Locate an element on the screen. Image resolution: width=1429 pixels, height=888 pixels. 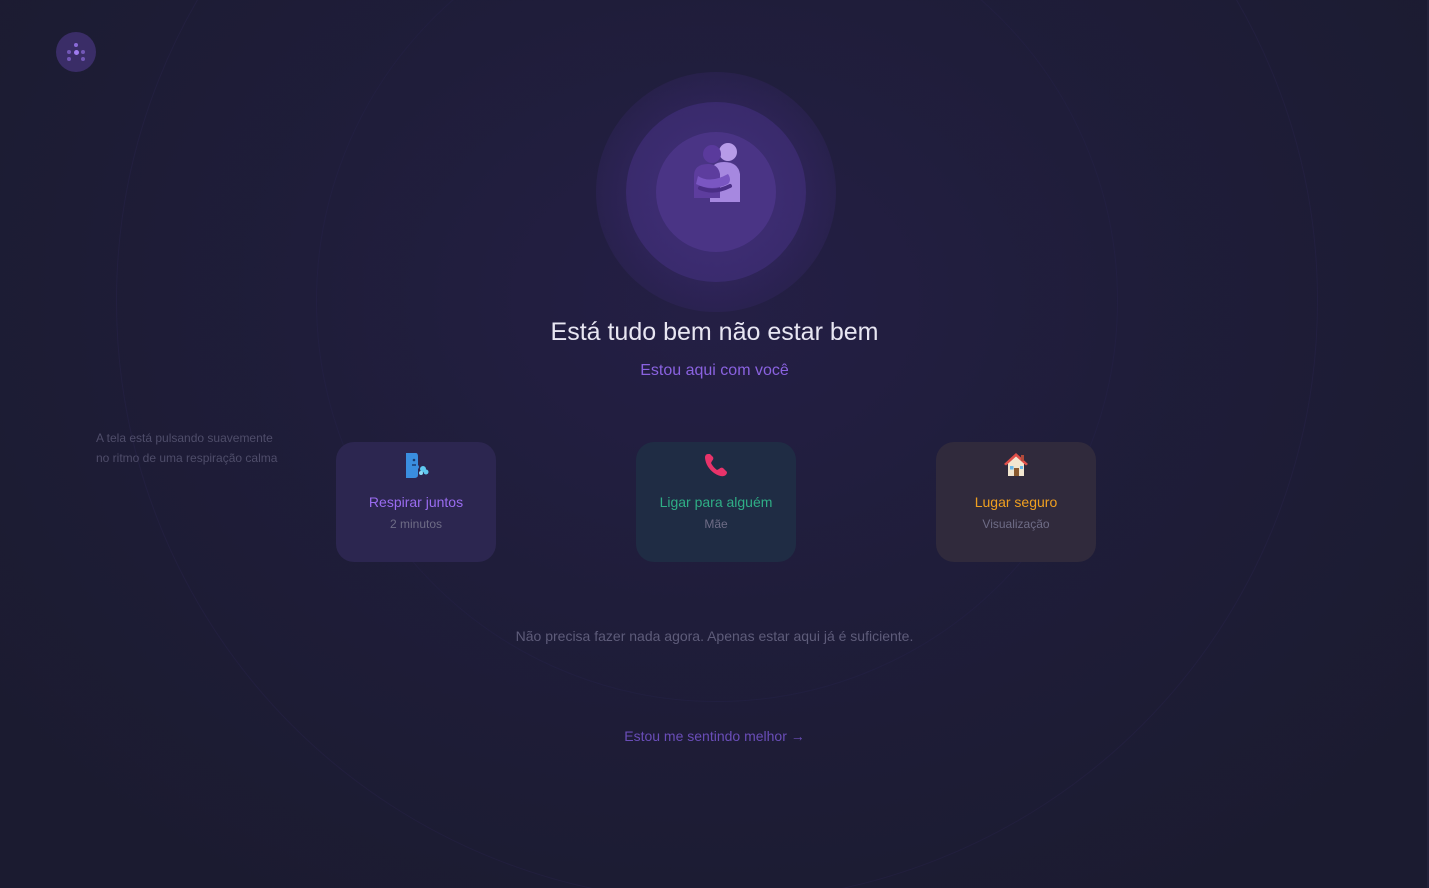
breathe-together-card: Respirar juntos 2 minutos is located at coordinates (416, 502).